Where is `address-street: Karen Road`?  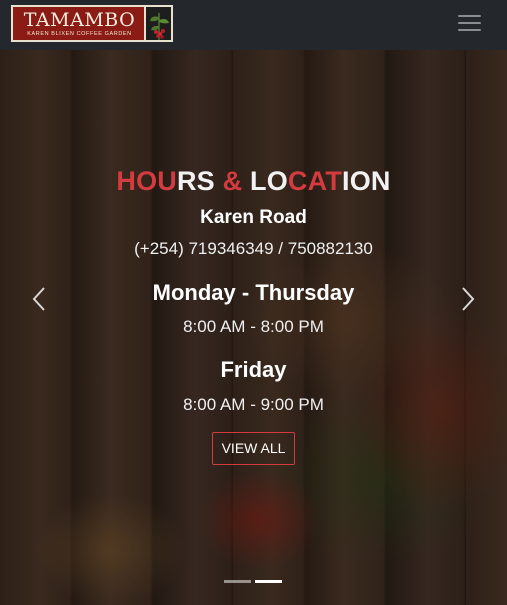
address-street: Karen Road is located at coordinates (253, 217).